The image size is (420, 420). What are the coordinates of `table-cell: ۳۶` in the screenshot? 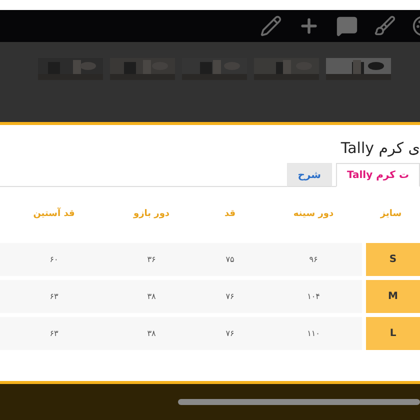 It's located at (151, 259).